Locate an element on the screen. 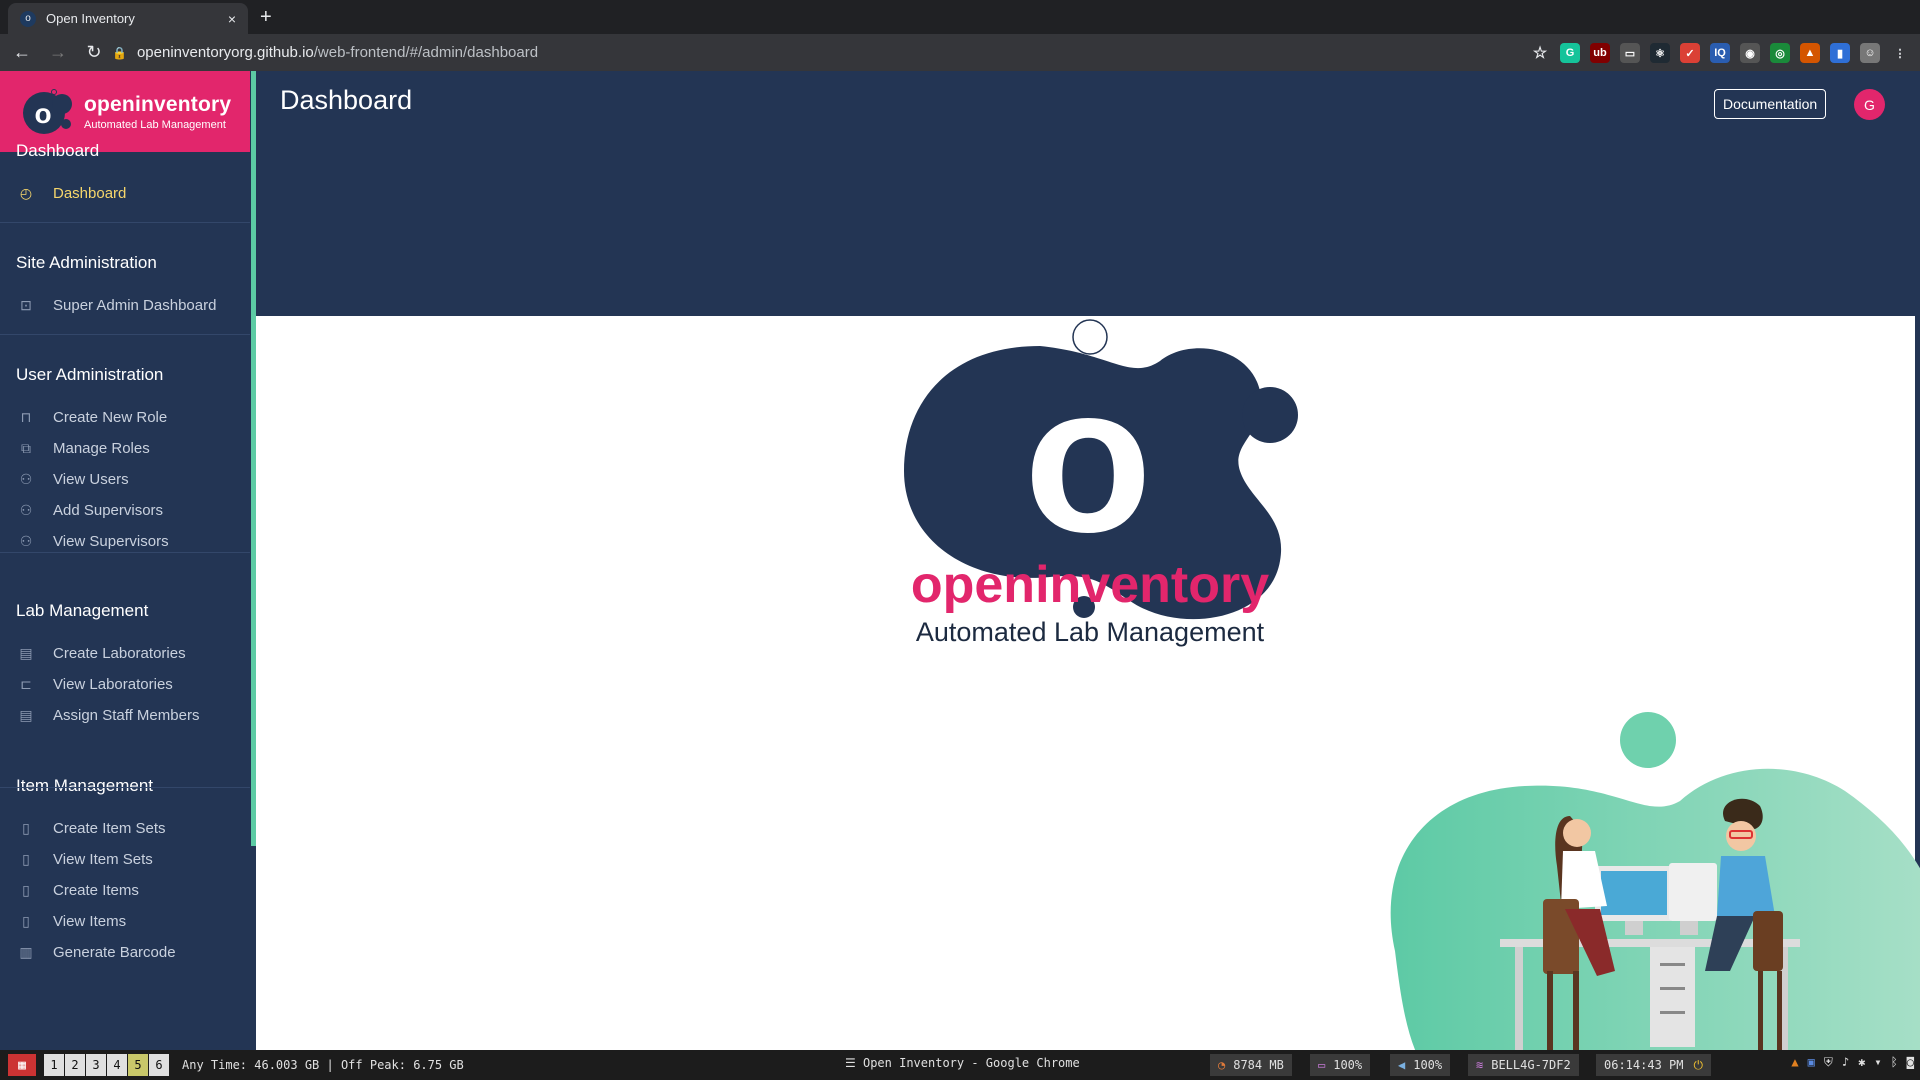  memory-indicator: ◔ 8784 MB is located at coordinates (1251, 1065).